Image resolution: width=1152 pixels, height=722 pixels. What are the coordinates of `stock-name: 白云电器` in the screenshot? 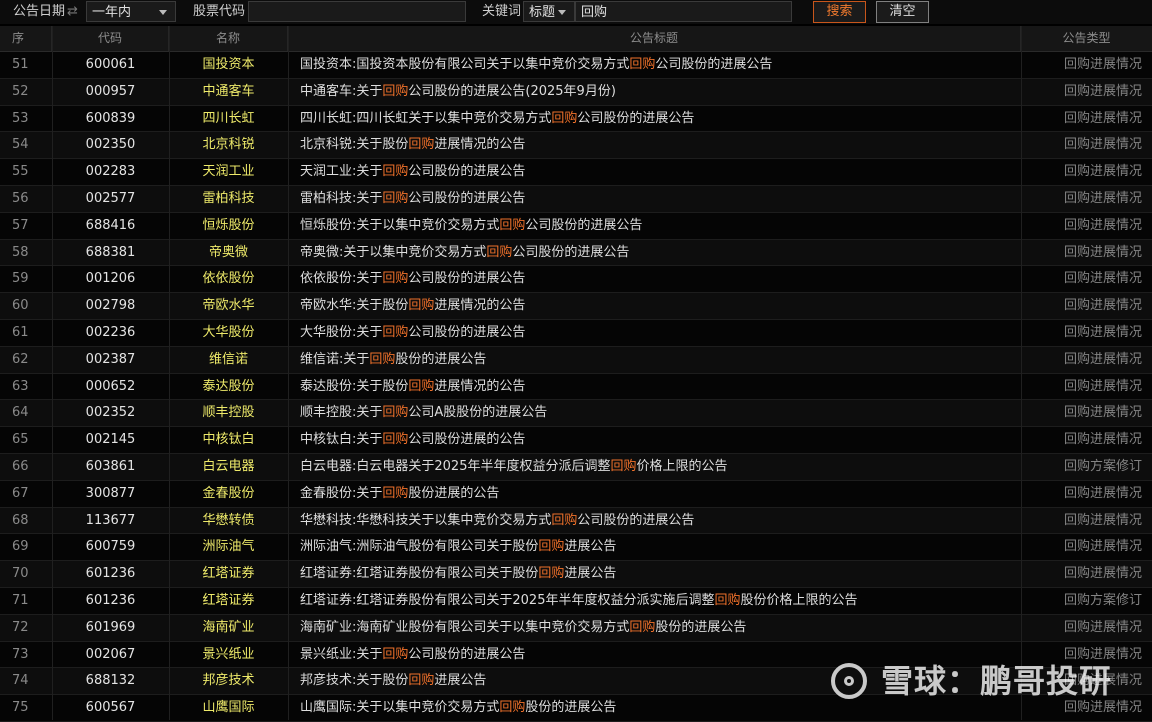 It's located at (228, 467).